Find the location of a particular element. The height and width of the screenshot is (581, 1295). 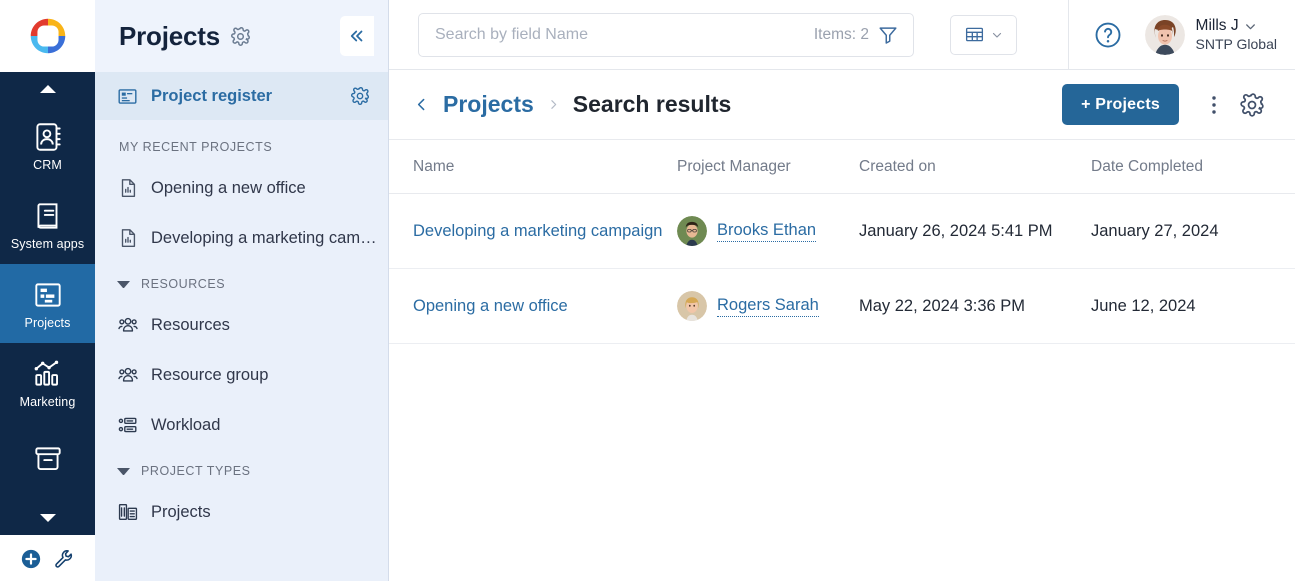

project-name-link: Opening a new office is located at coordinates (490, 306).